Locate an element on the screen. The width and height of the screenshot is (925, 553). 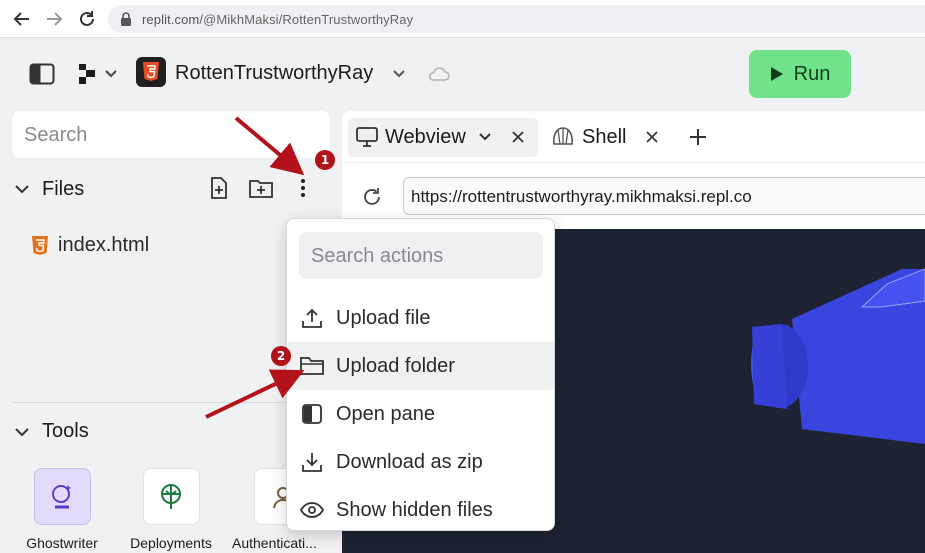
files-title: Files is located at coordinates (63, 188).